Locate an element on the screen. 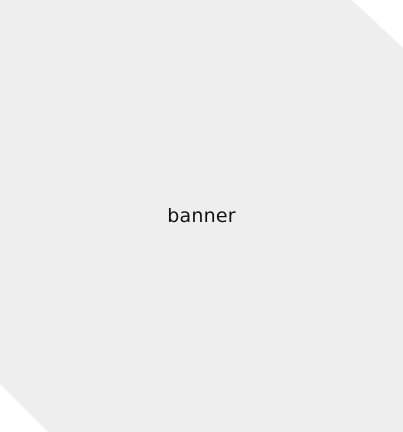 Image resolution: width=403 pixels, height=432 pixels. banner-label: banner is located at coordinates (201, 215).